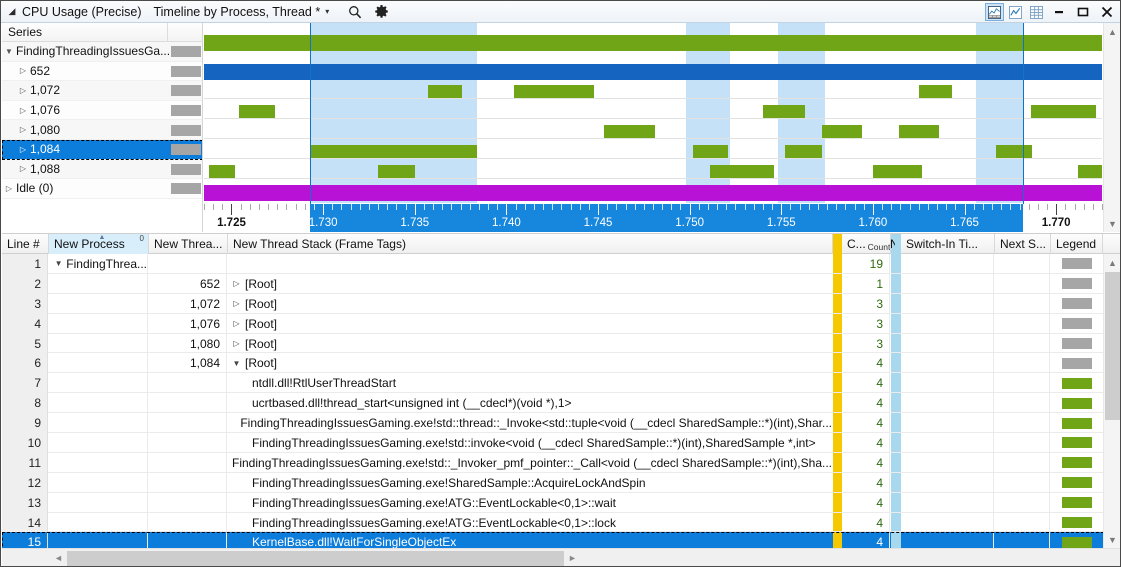 The image size is (1121, 567). I want to click on table-scroll-right-icon: ►, so click(572, 557).